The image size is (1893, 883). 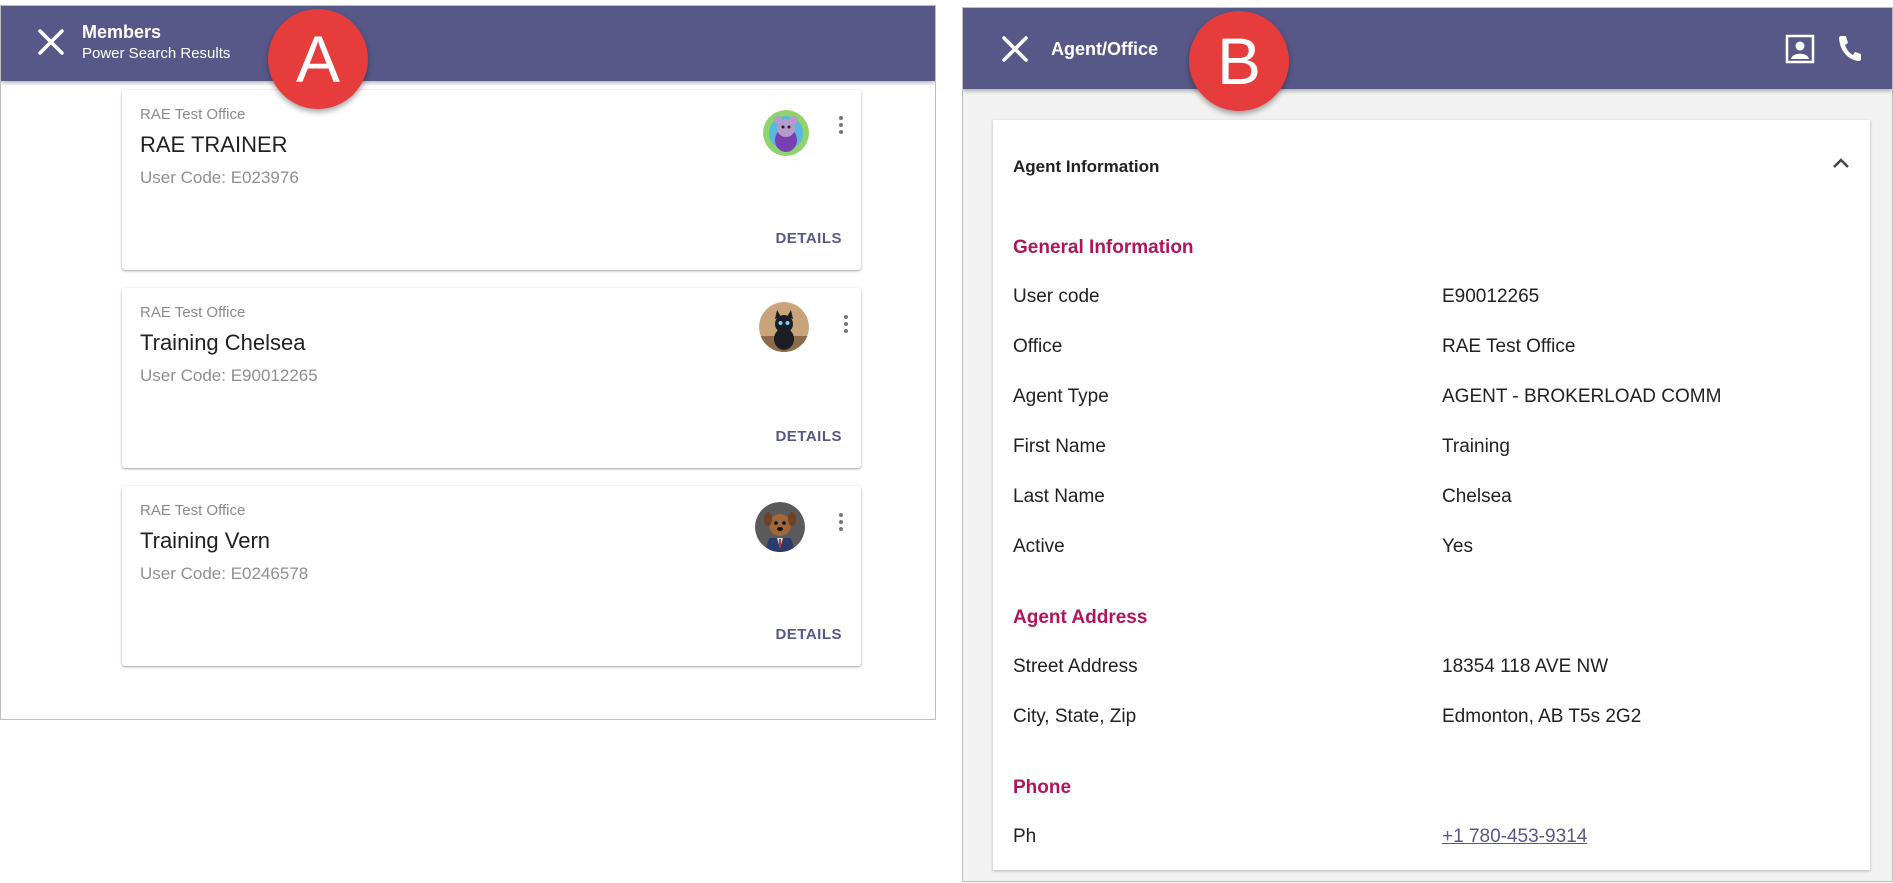 What do you see at coordinates (1491, 296) in the screenshot?
I see `field-value: E90012265` at bounding box center [1491, 296].